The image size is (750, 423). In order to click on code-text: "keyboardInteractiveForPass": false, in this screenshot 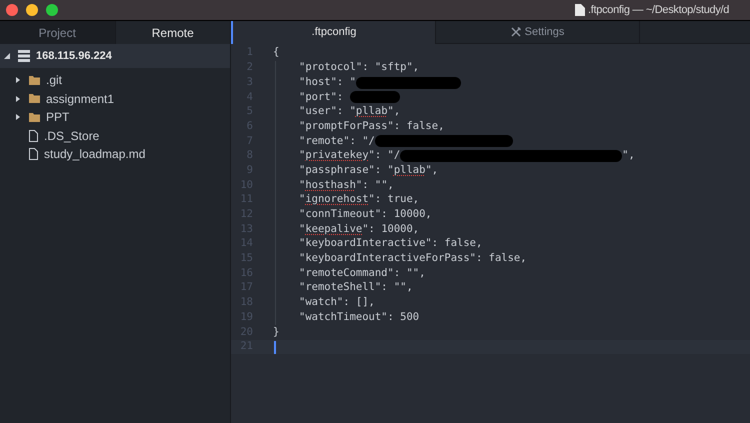, I will do `click(413, 258)`.